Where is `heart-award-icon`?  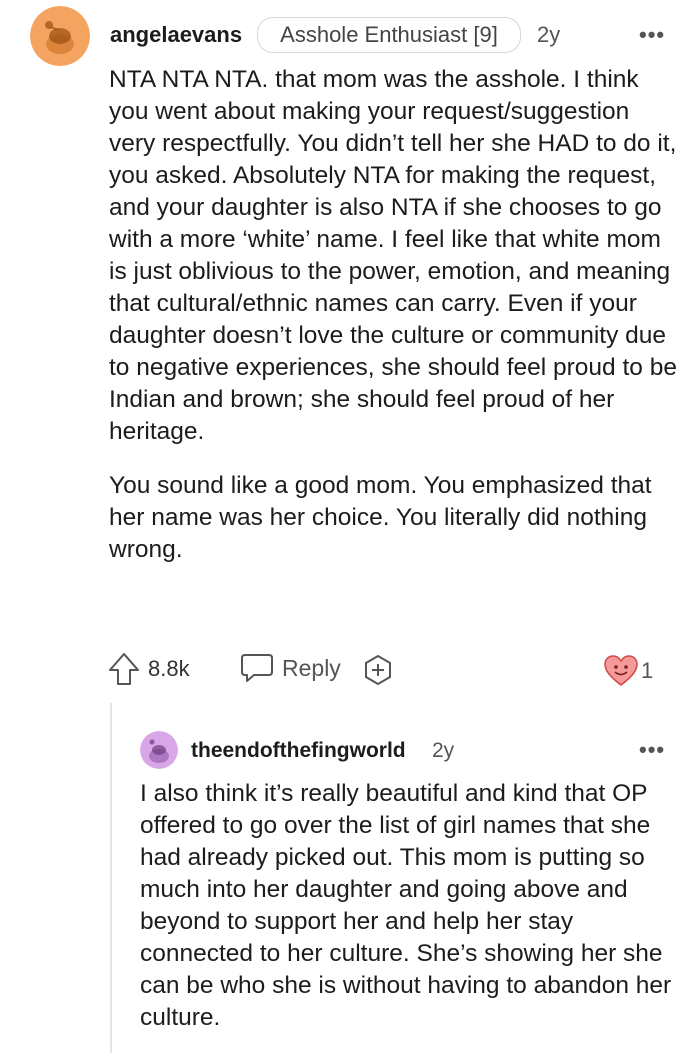 heart-award-icon is located at coordinates (621, 670).